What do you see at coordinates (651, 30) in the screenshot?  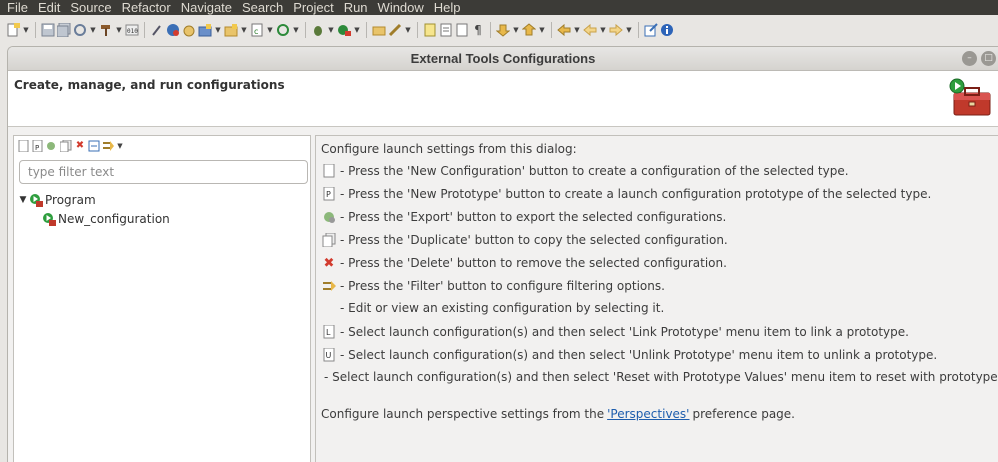 I see `pin-editor-icon` at bounding box center [651, 30].